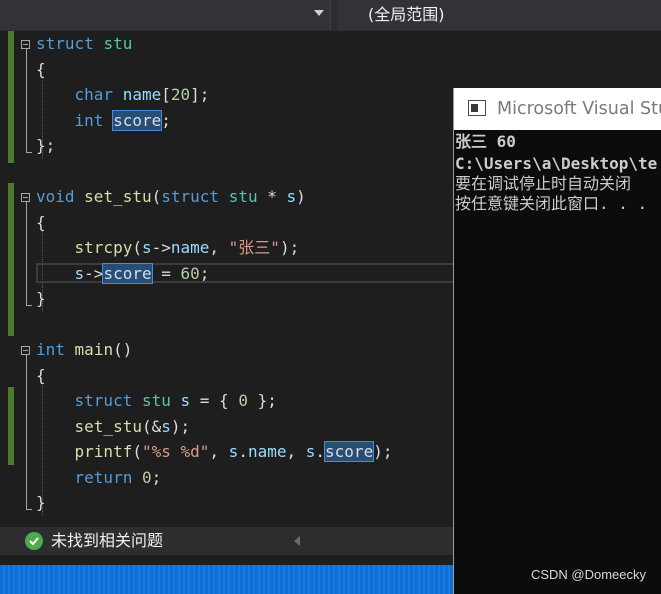 This screenshot has width=661, height=594. What do you see at coordinates (301, 196) in the screenshot?
I see `code-token: )` at bounding box center [301, 196].